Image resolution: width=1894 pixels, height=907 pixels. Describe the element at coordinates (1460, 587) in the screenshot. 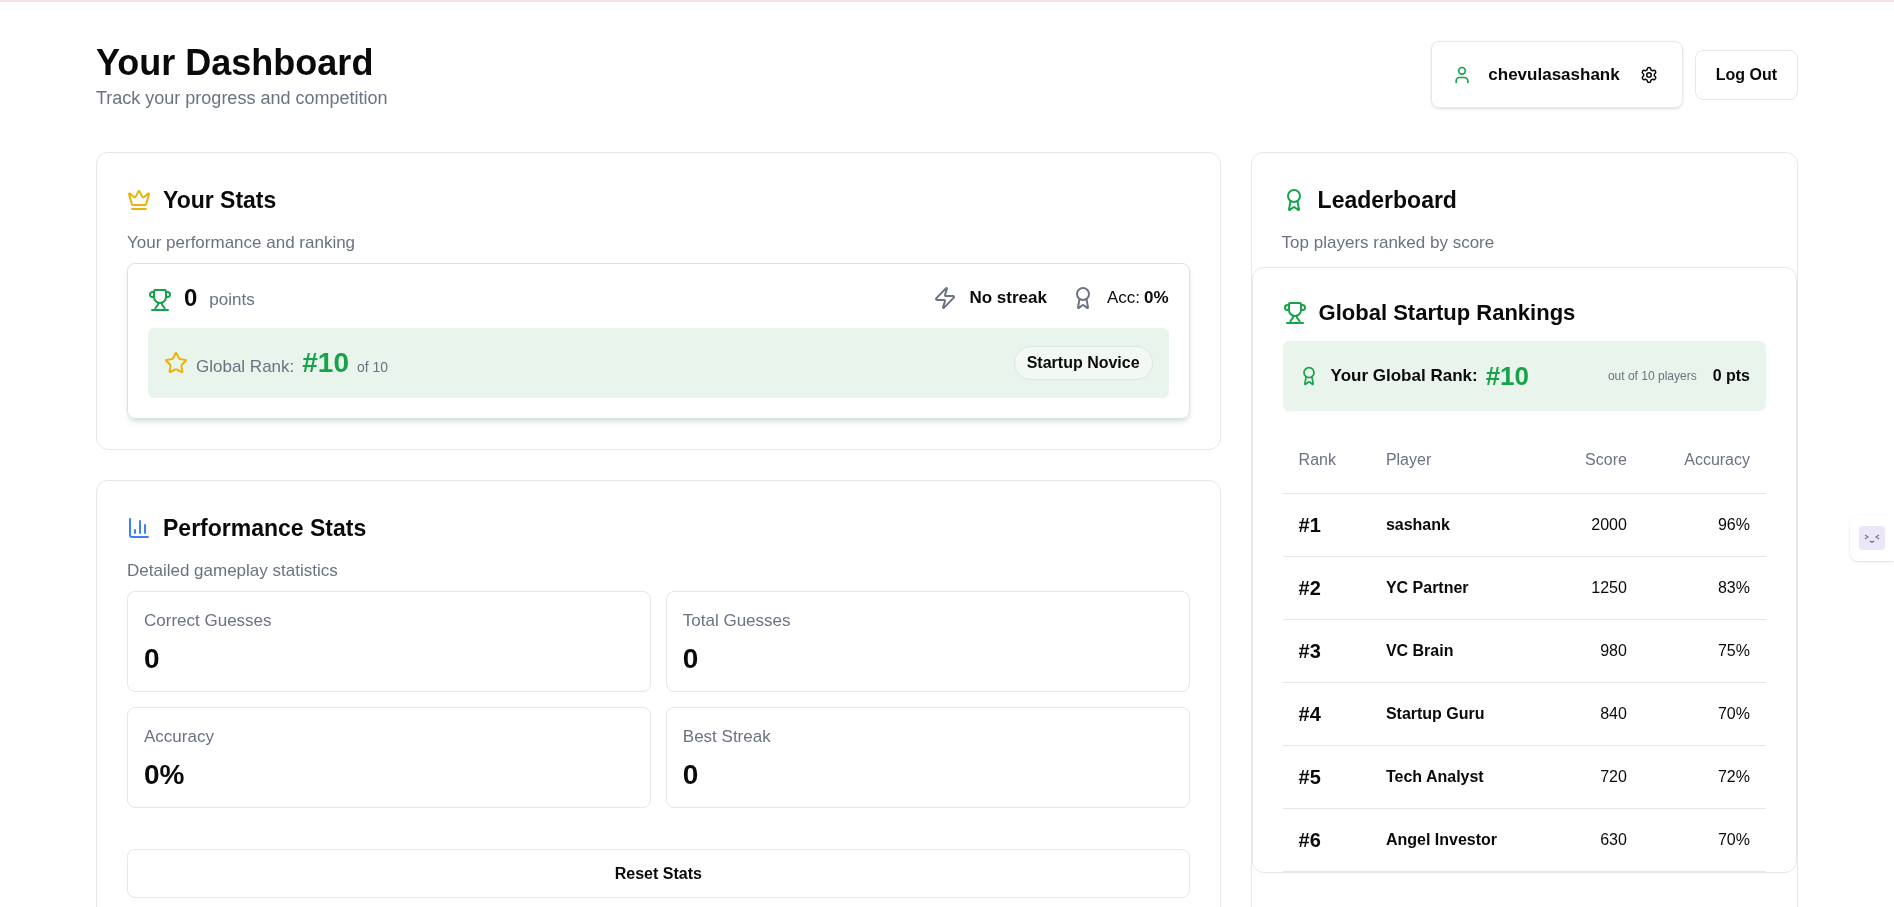

I see `player-cell: YC Partner` at that location.